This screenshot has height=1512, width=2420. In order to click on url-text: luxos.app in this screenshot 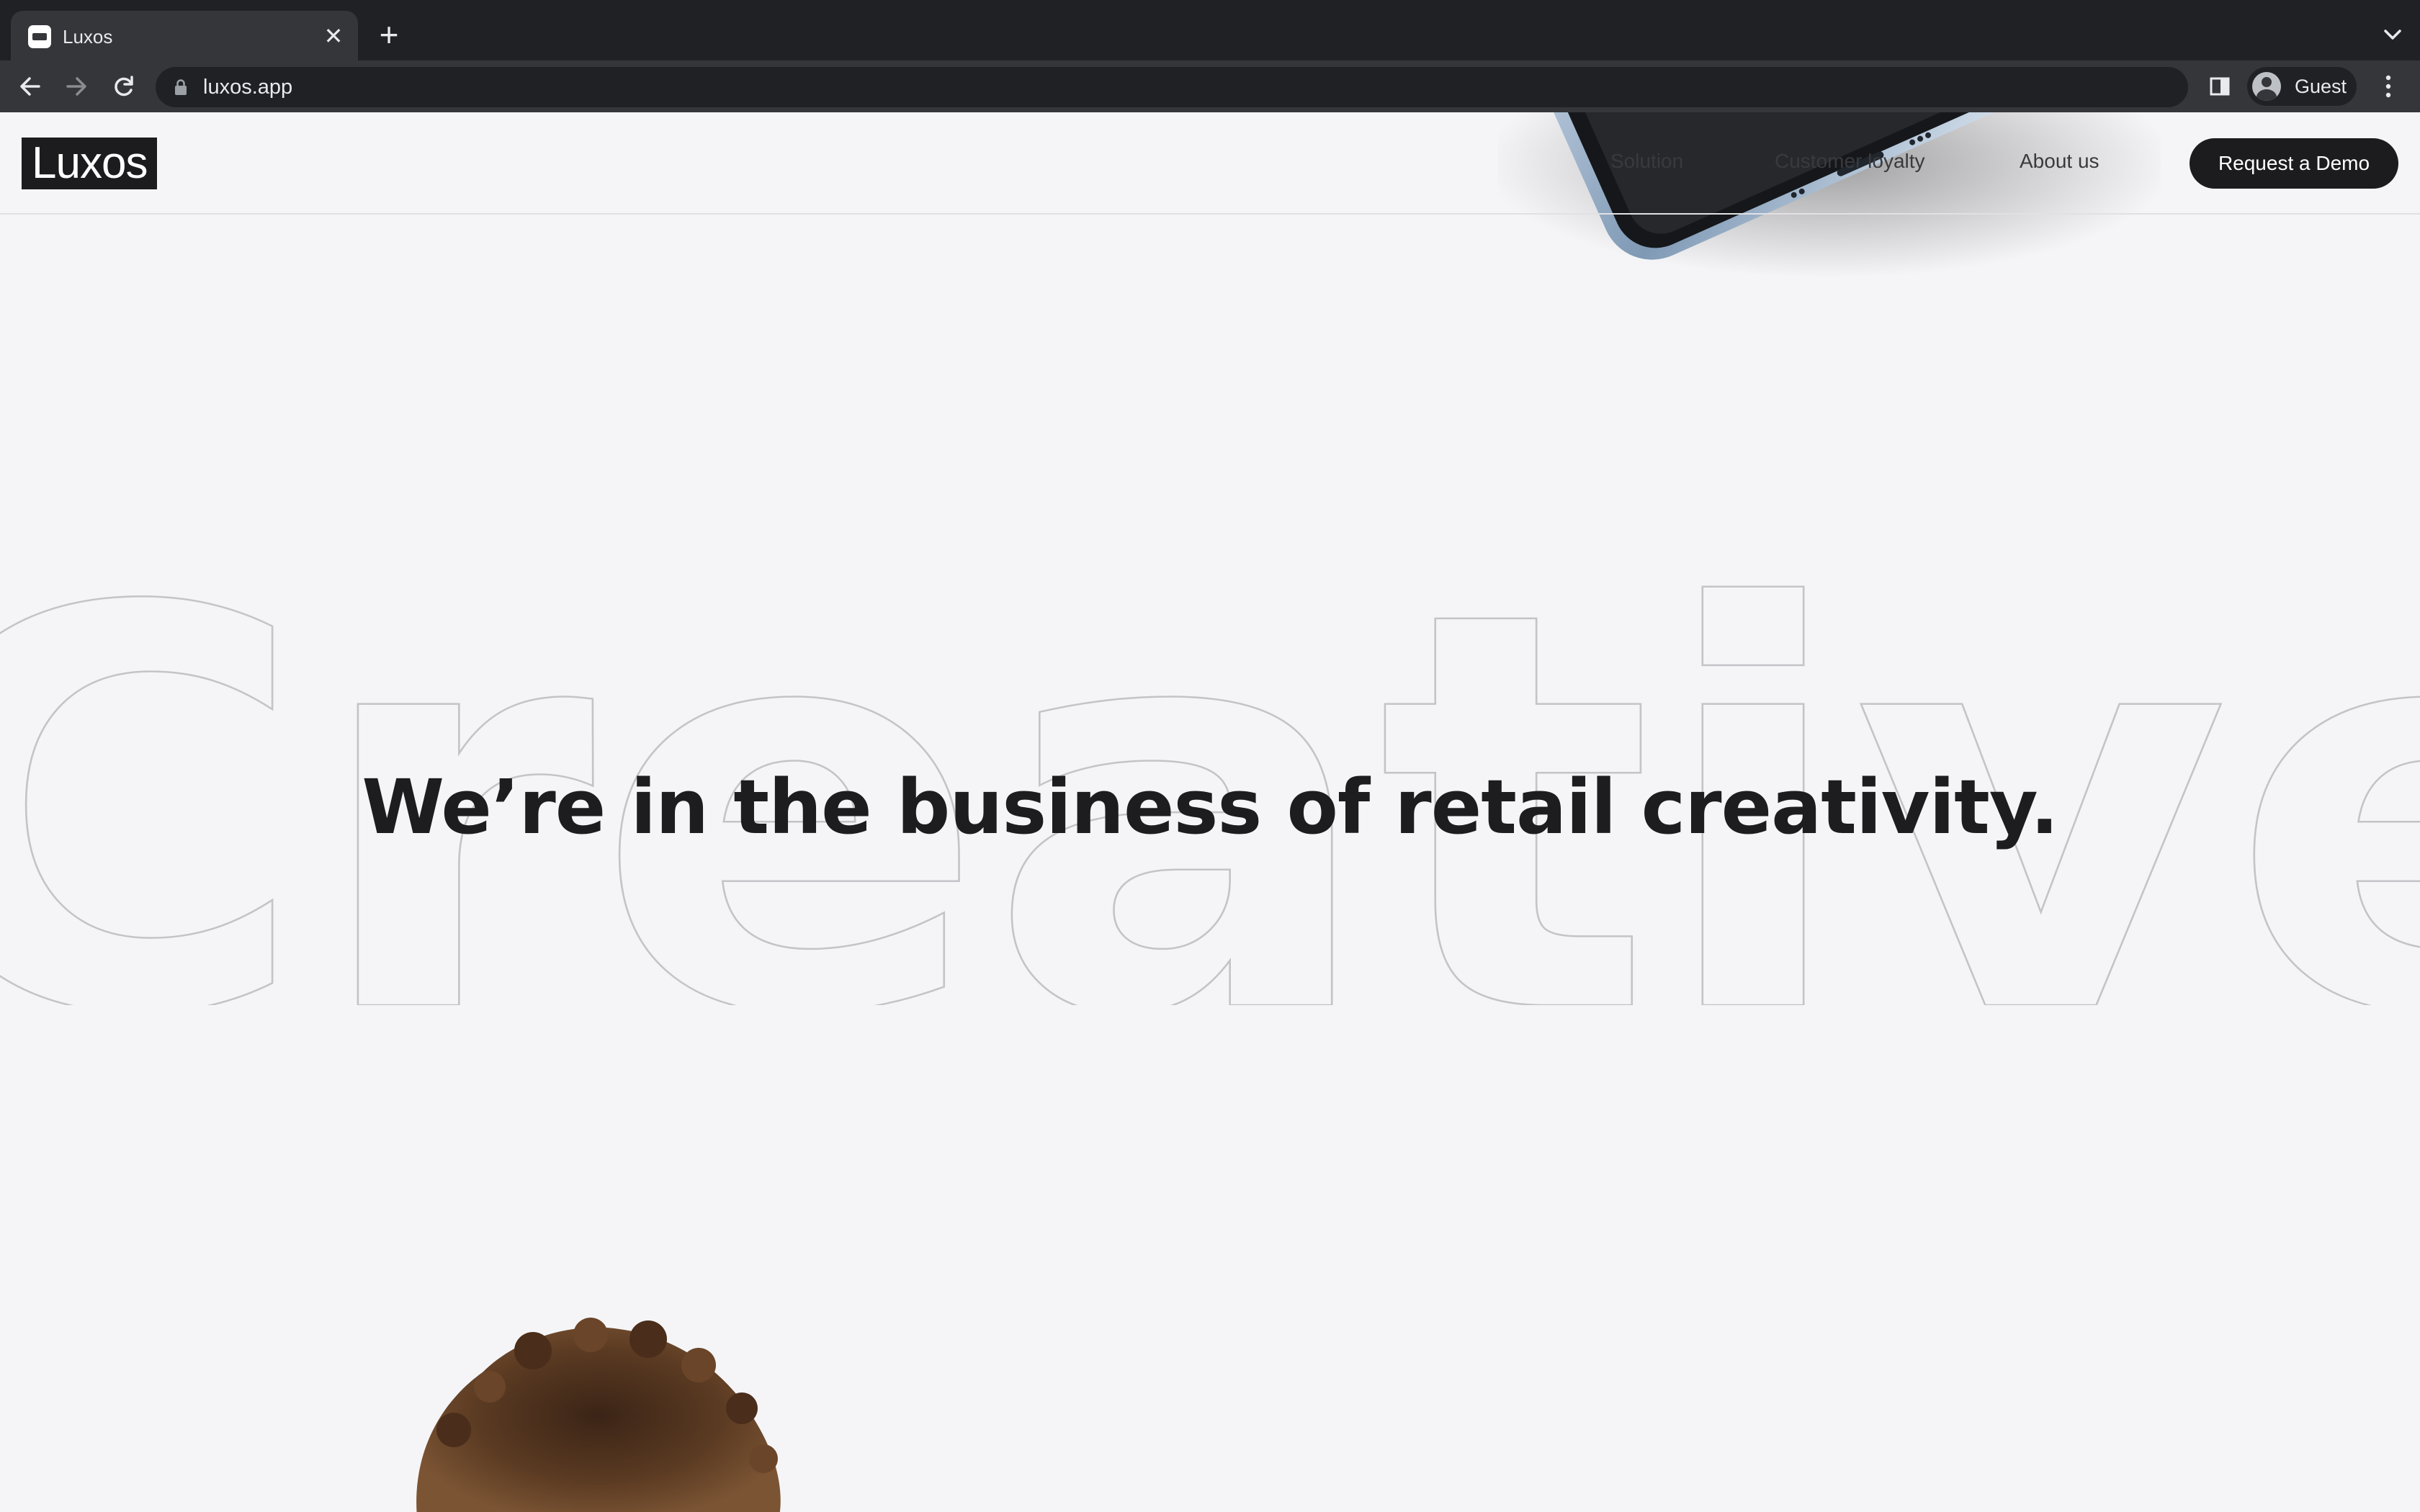, I will do `click(248, 87)`.